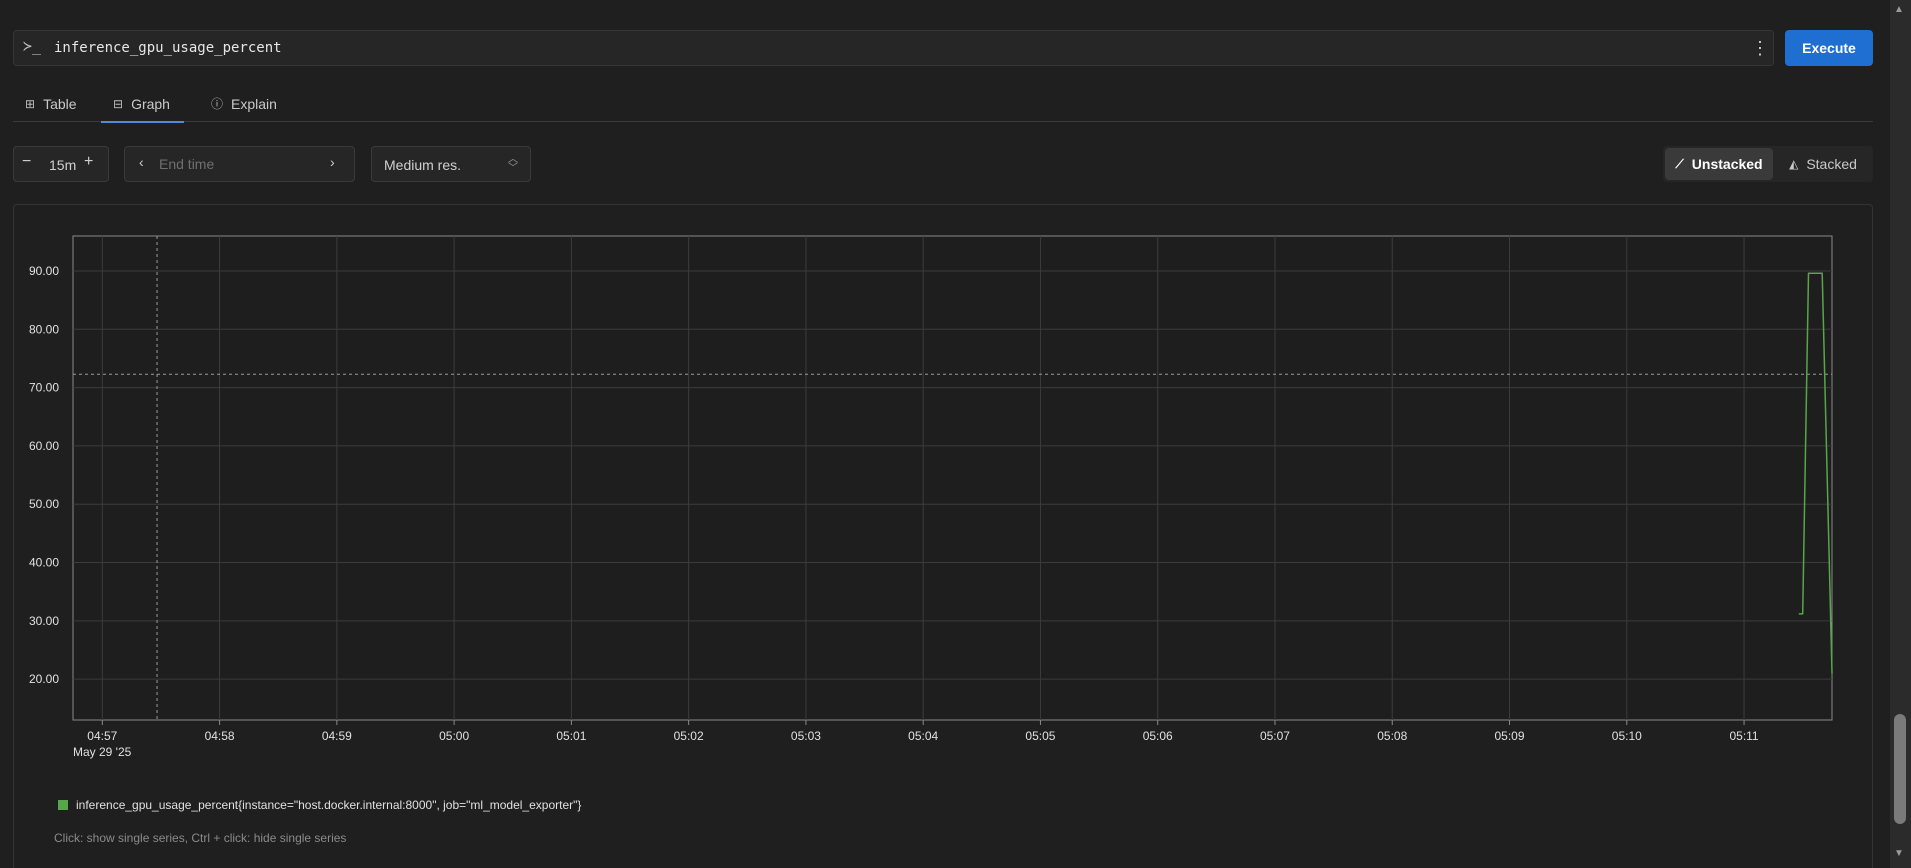  I want to click on y-tick-label: 90.00, so click(44, 271).